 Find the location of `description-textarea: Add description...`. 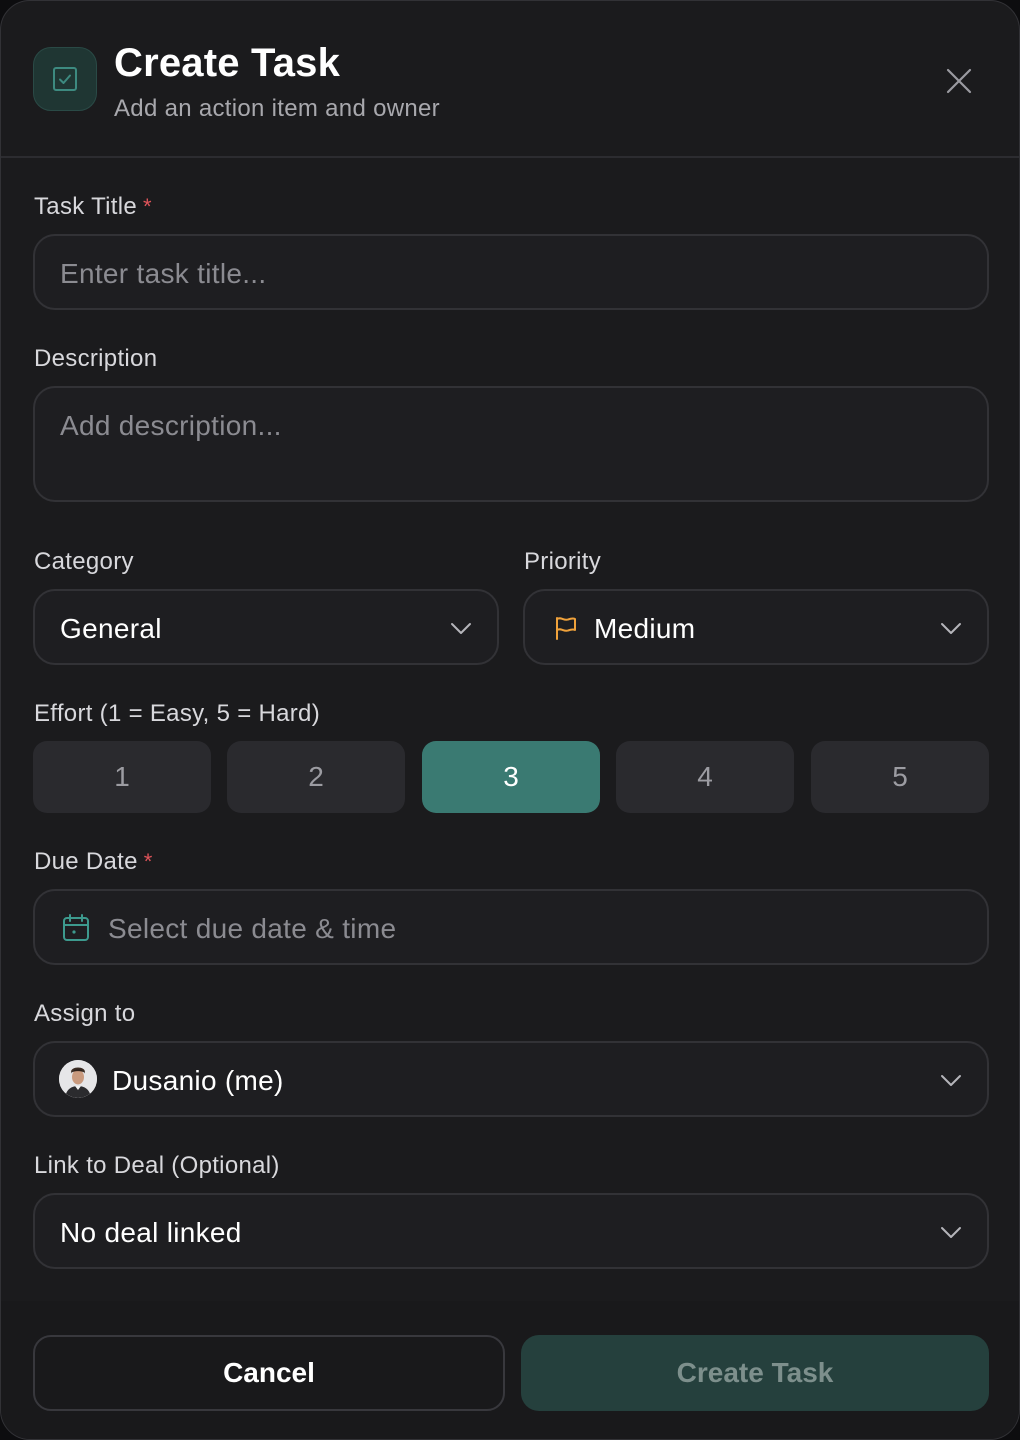

description-textarea: Add description... is located at coordinates (511, 444).